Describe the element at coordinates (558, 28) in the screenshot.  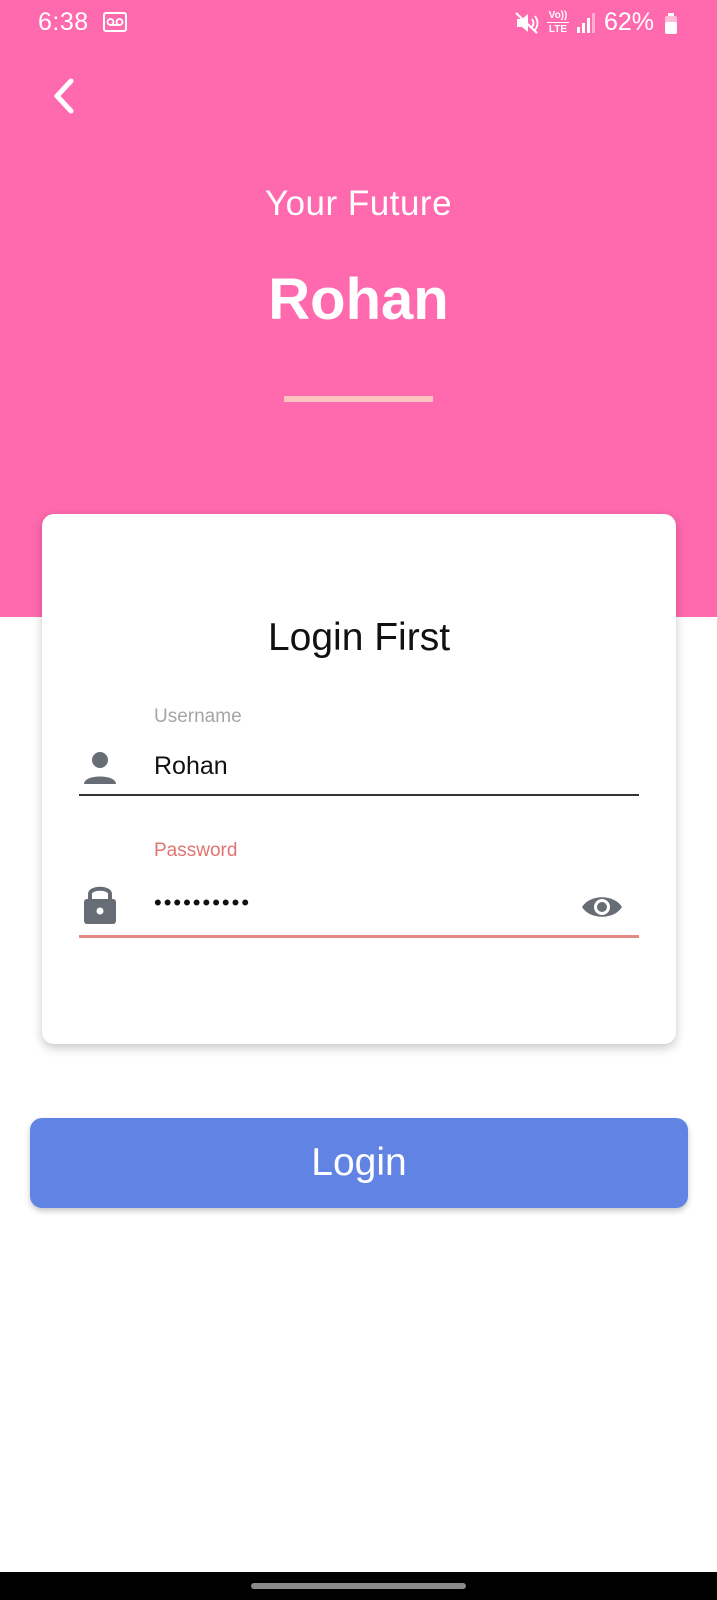
I see `volte-bottom-label: LTE` at that location.